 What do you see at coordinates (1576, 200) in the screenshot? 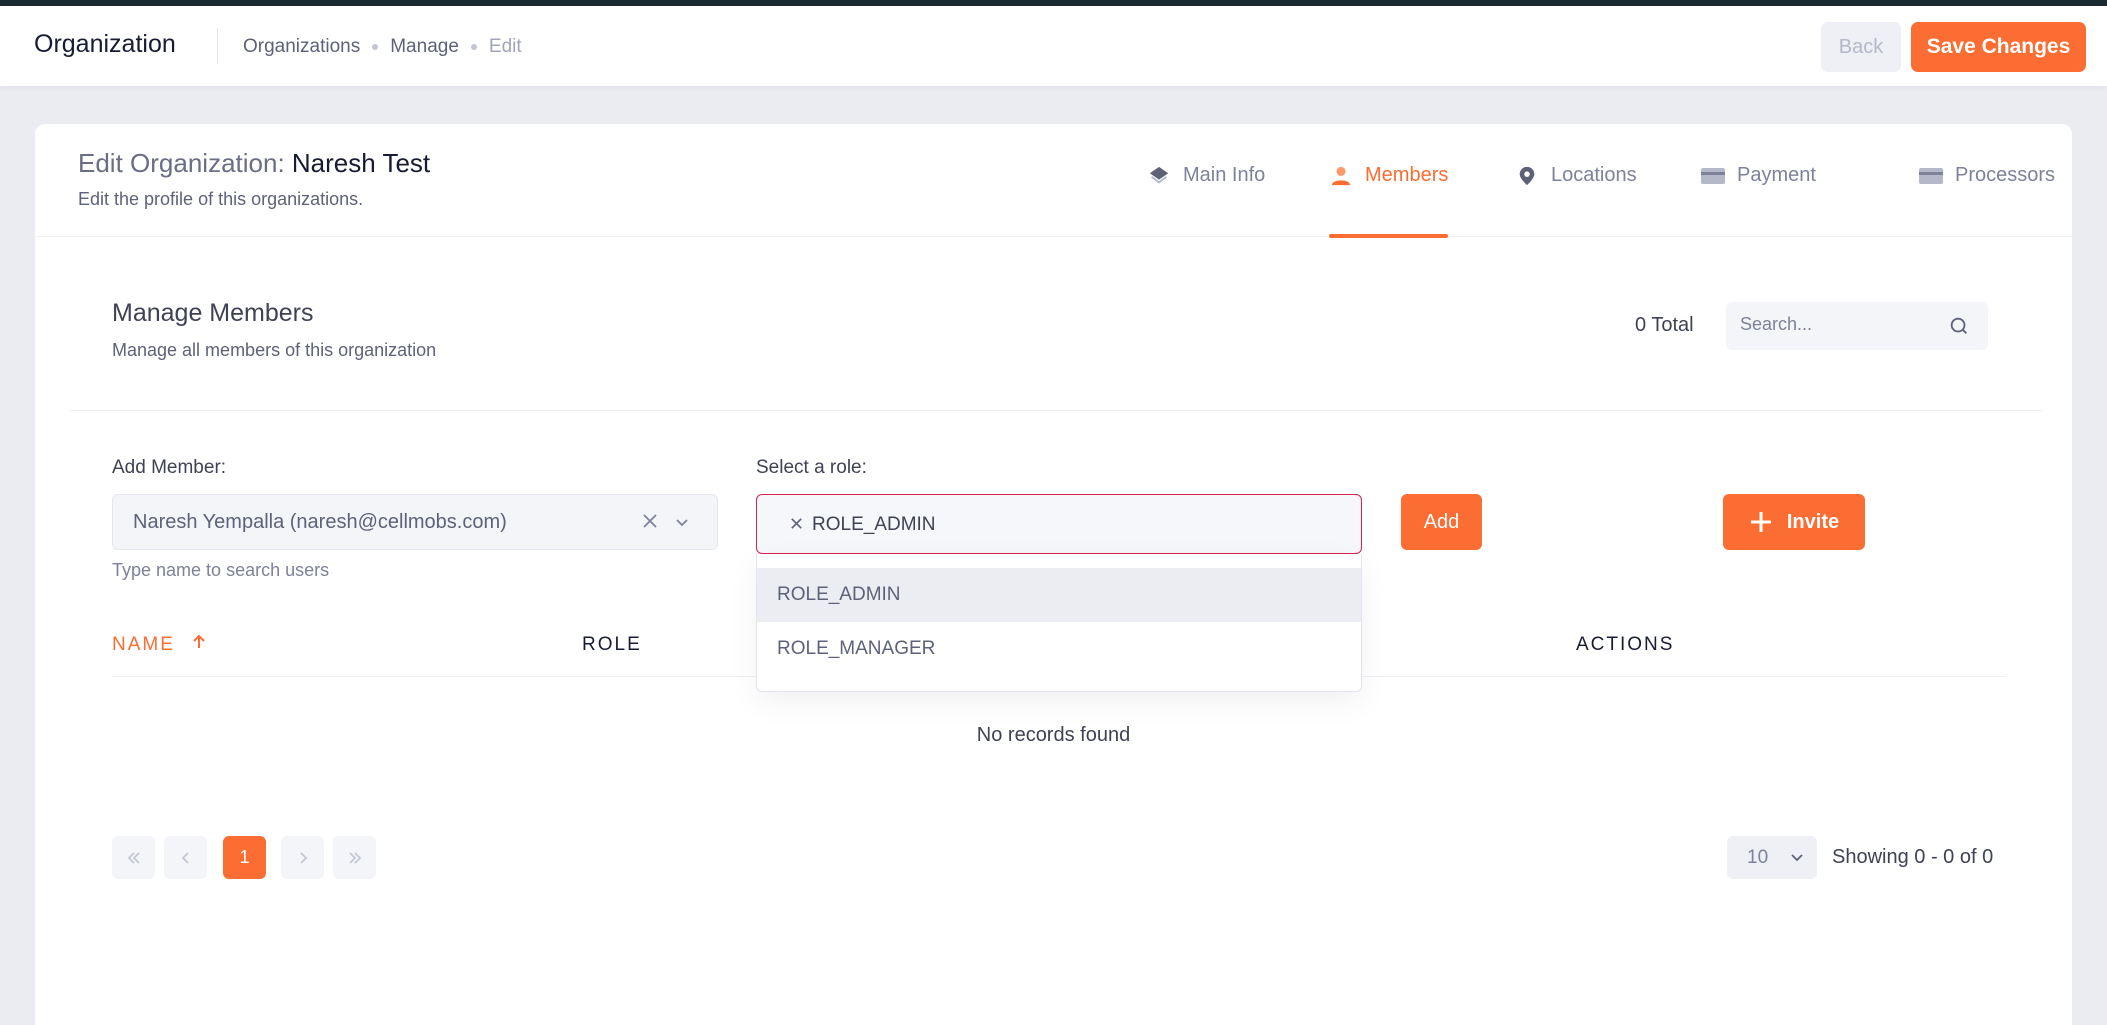
I see `tab-locations: Locations` at bounding box center [1576, 200].